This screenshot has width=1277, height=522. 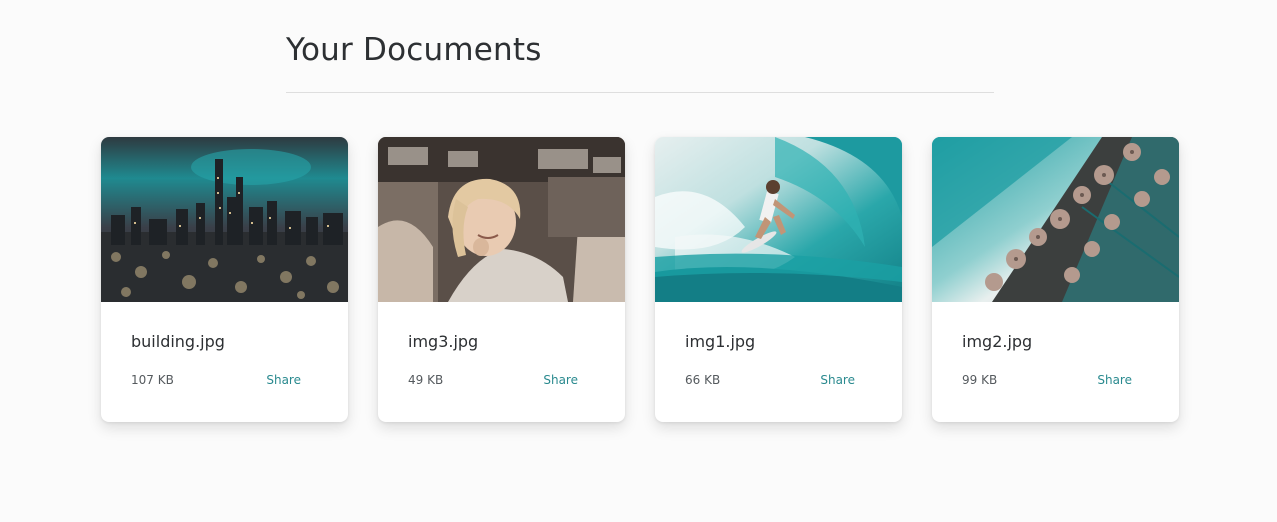 I want to click on file-name: img1.jpg, so click(x=720, y=341).